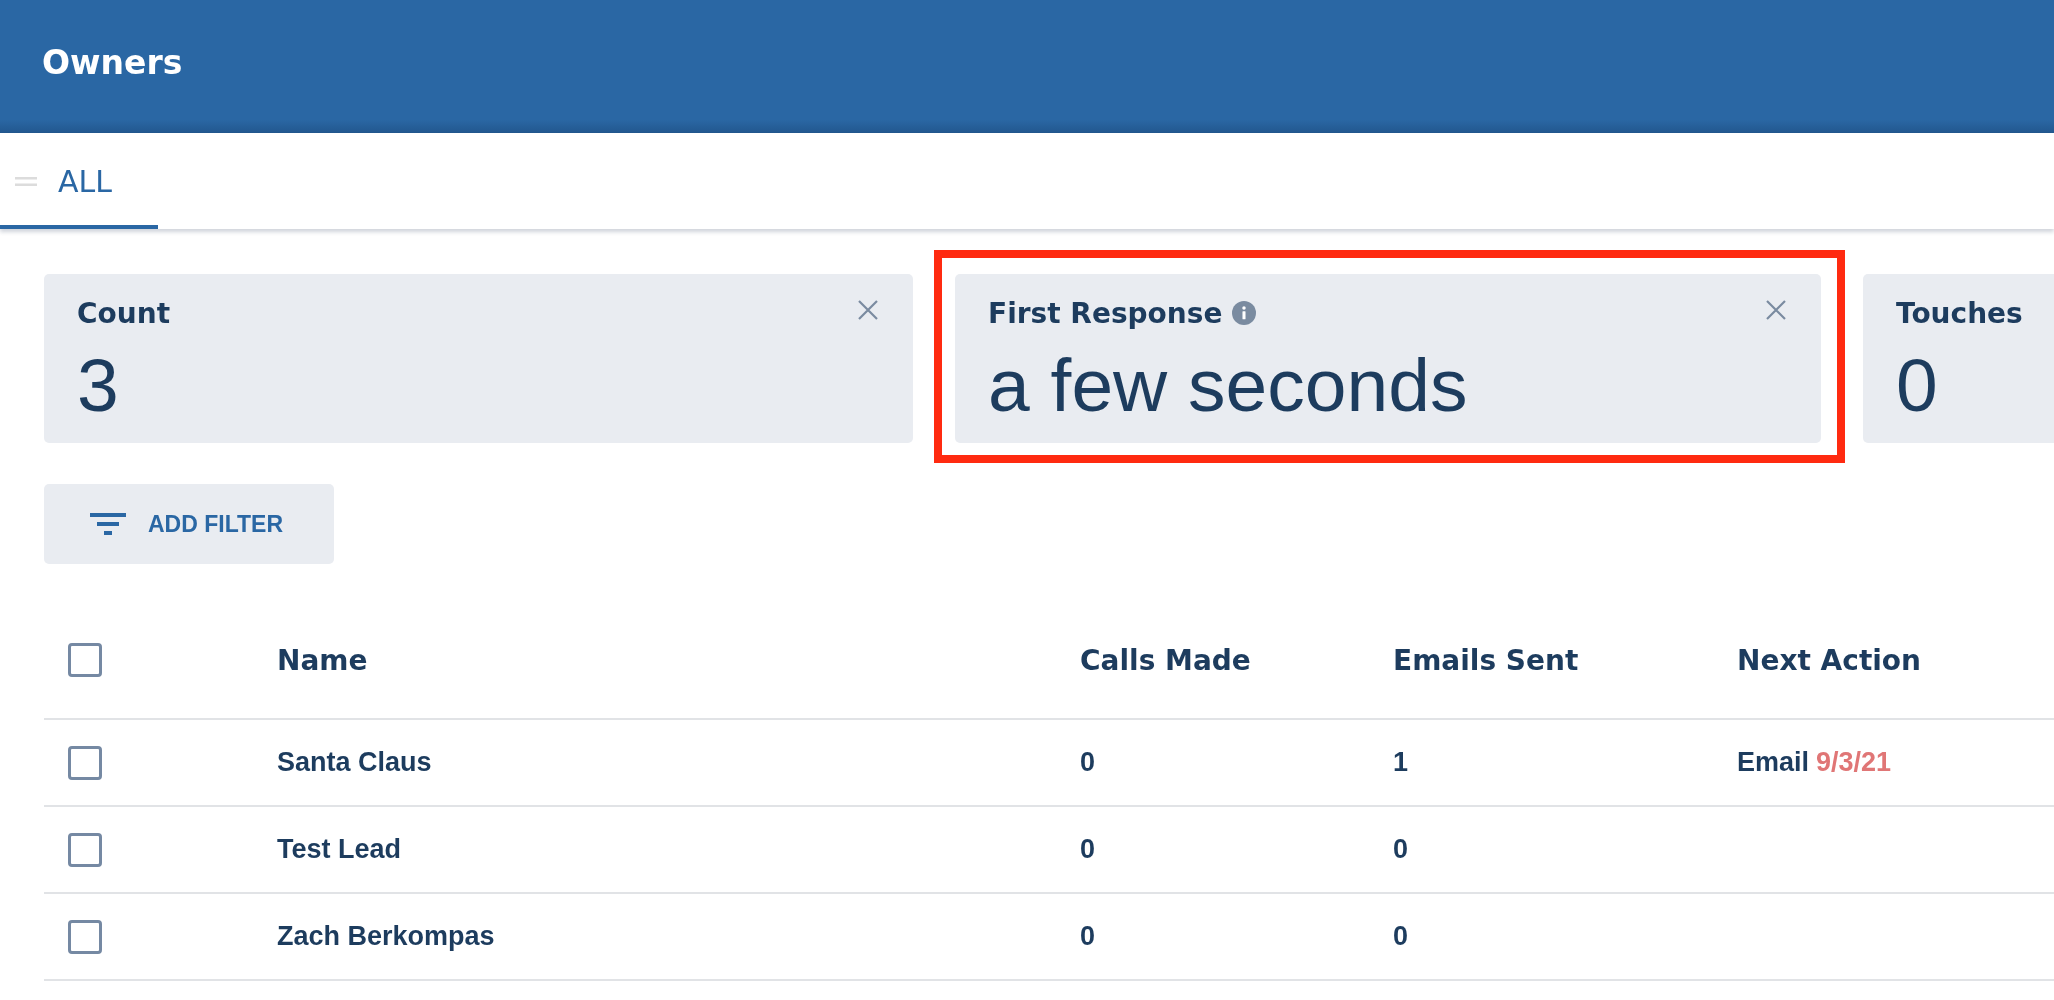  I want to click on column-header: Next Action, so click(1829, 660).